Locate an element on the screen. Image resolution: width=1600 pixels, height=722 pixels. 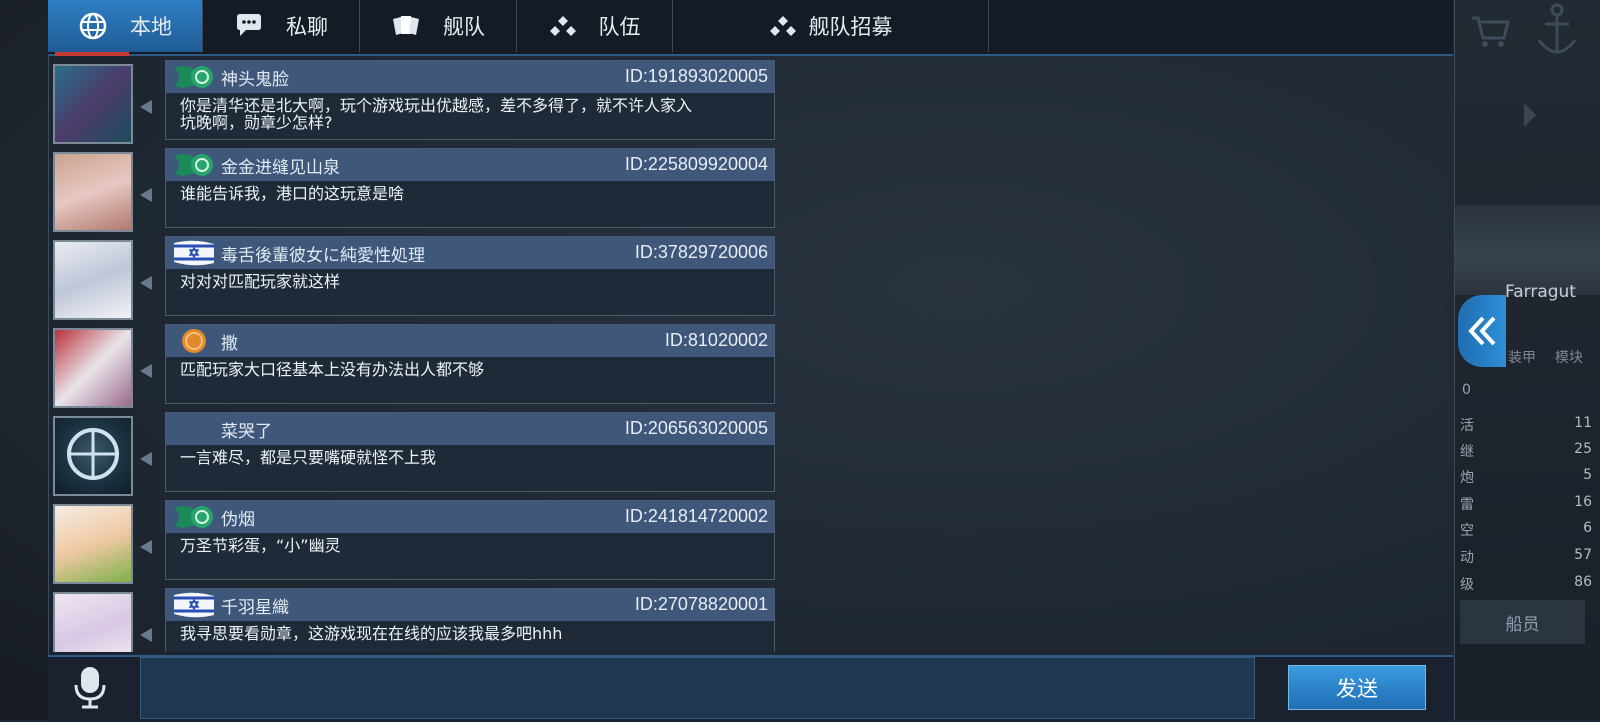
module-label: 模块 is located at coordinates (1569, 358).